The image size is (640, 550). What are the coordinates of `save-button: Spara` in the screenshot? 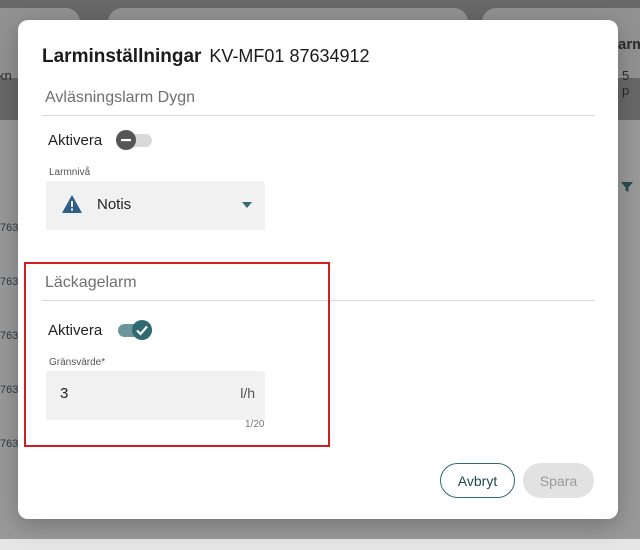 It's located at (558, 480).